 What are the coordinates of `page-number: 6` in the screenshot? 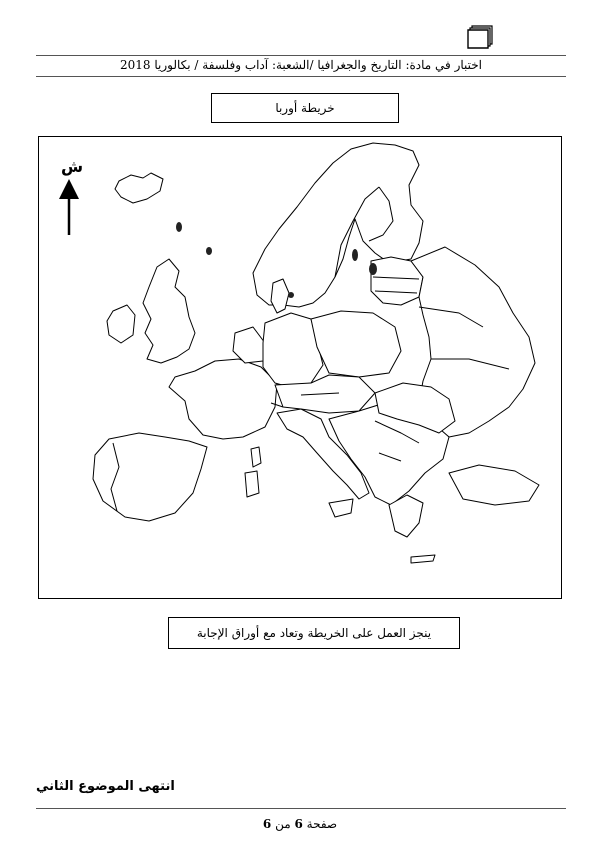 It's located at (298, 824).